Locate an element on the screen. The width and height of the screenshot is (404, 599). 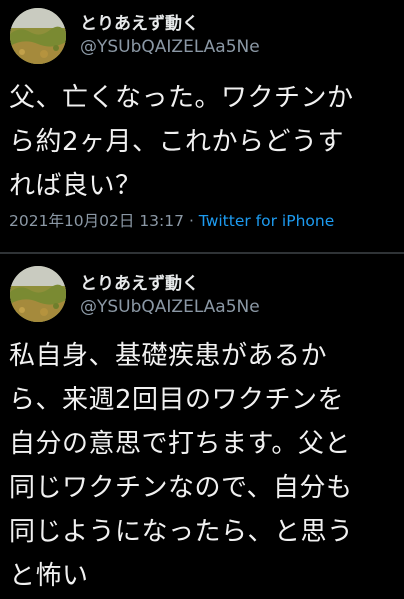
tweet-text-line: と怖い is located at coordinates (49, 576).